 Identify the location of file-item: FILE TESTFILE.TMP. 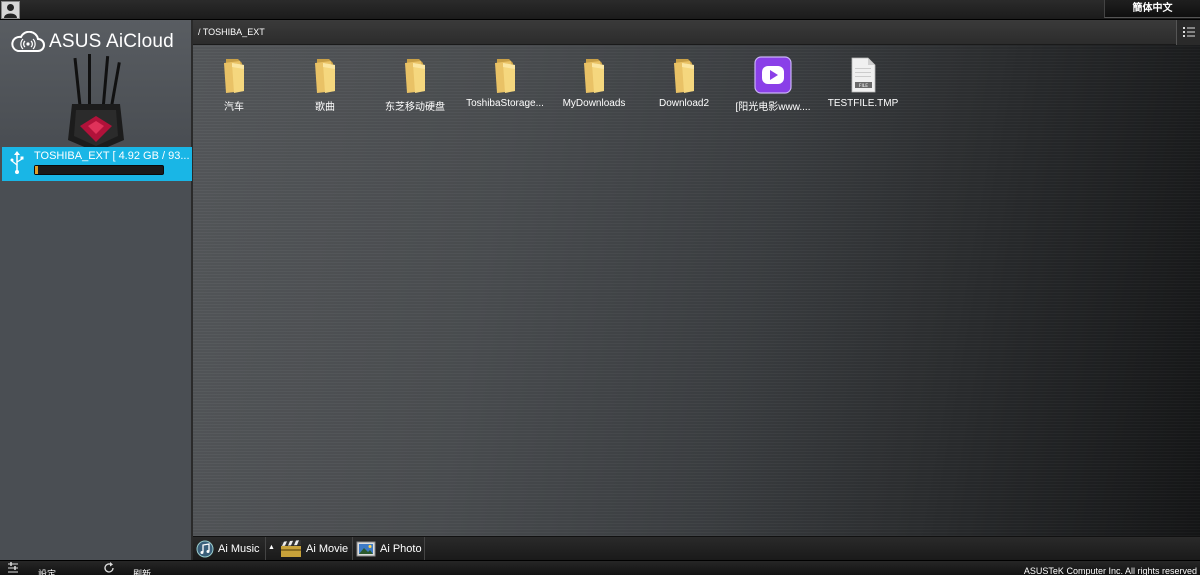
(863, 82).